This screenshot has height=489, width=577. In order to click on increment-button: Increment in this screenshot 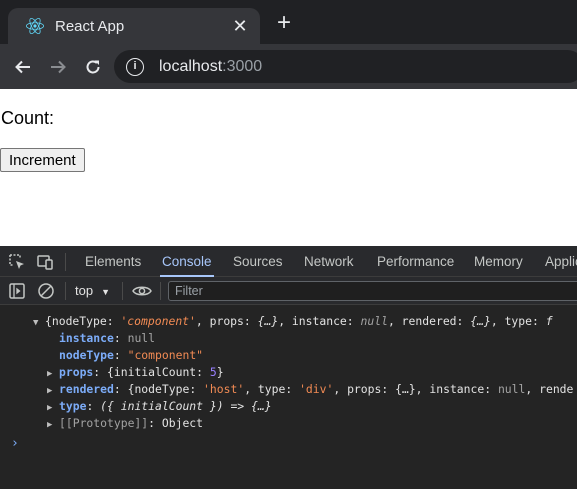, I will do `click(42, 160)`.